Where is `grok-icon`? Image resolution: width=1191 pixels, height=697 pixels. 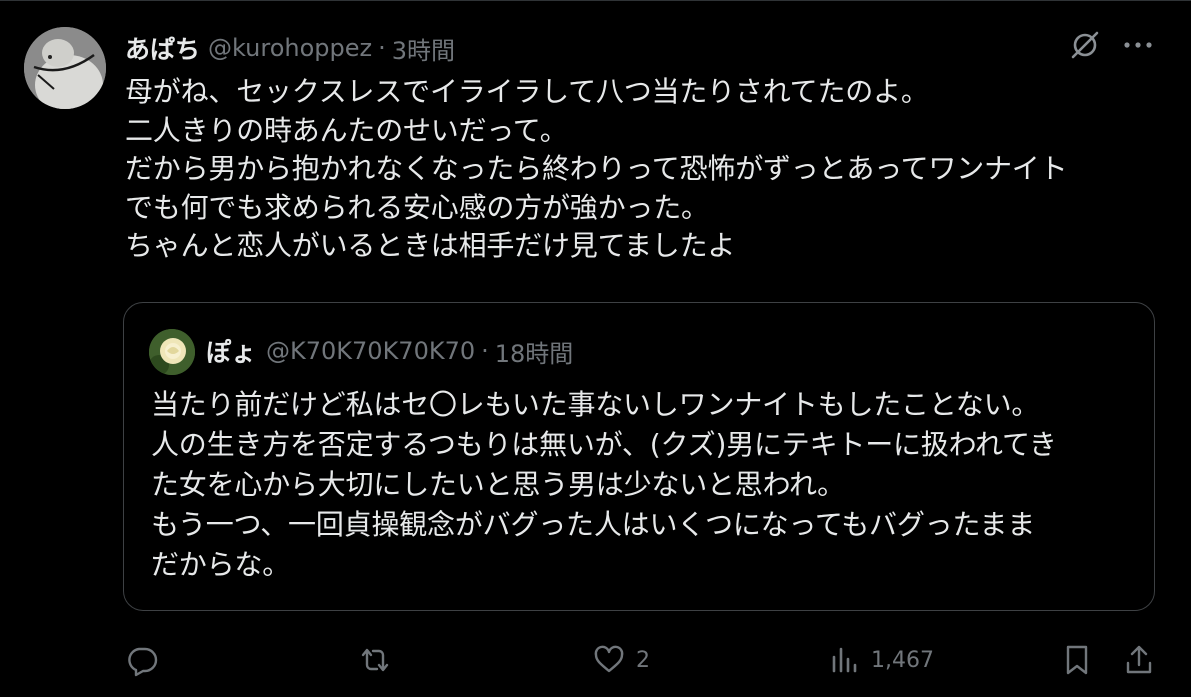 grok-icon is located at coordinates (1085, 45).